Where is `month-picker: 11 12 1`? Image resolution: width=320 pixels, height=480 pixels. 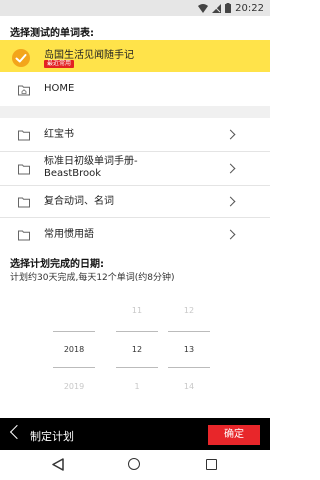
month-picker: 11 12 1 is located at coordinates (137, 349).